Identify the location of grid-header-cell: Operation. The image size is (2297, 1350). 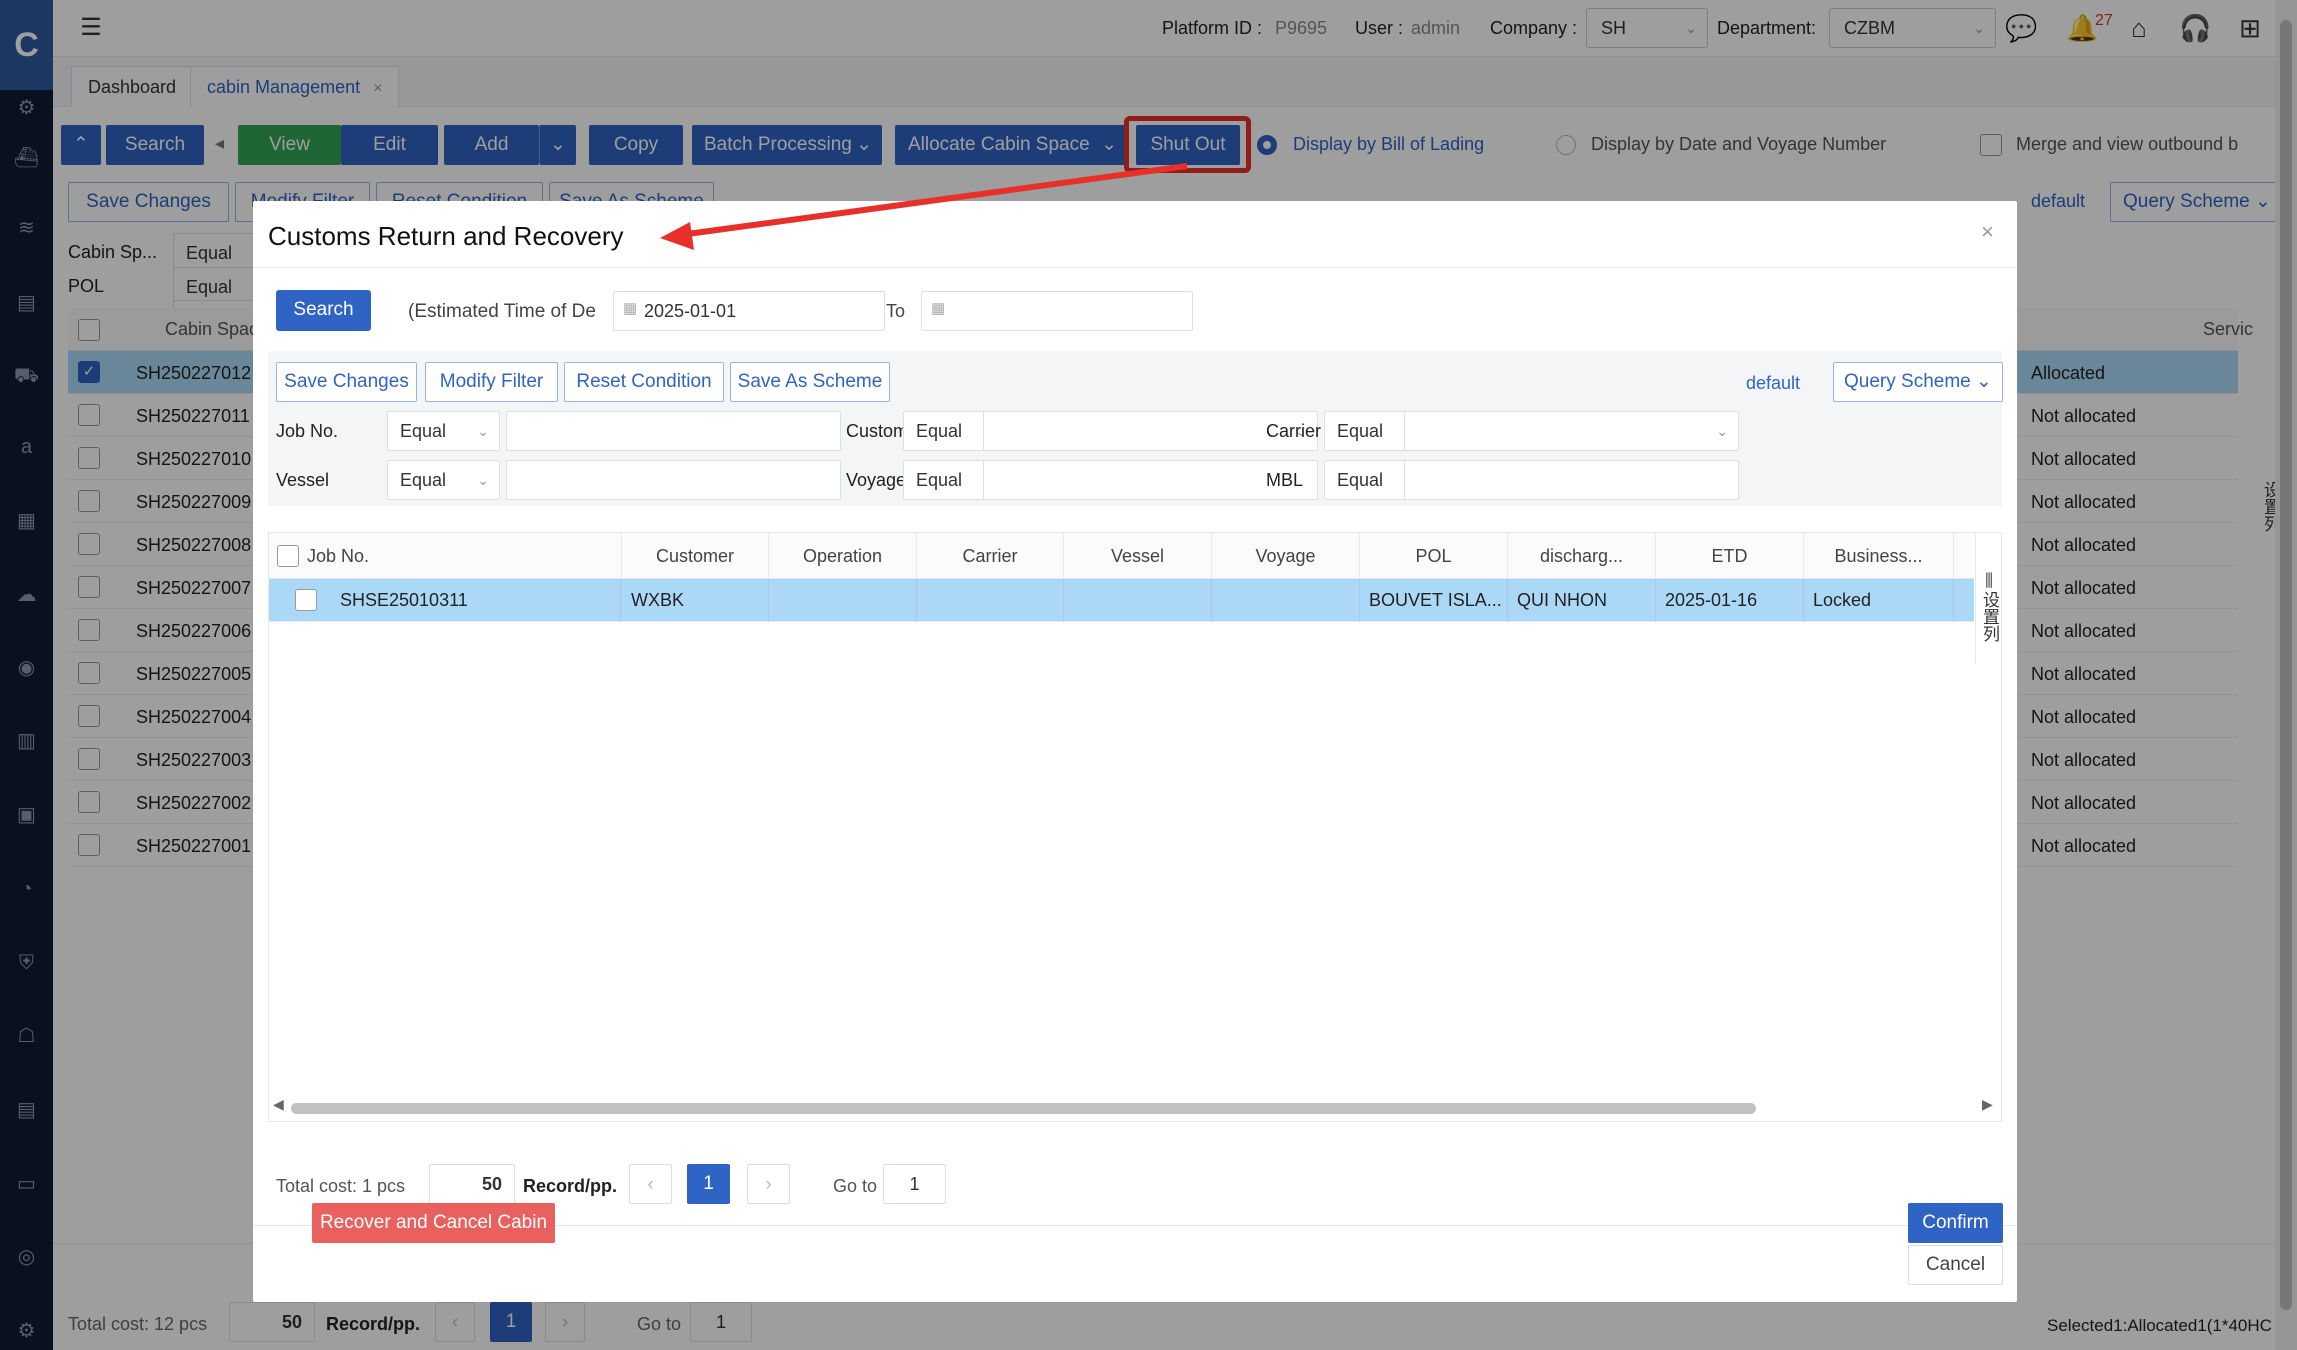
(843, 556).